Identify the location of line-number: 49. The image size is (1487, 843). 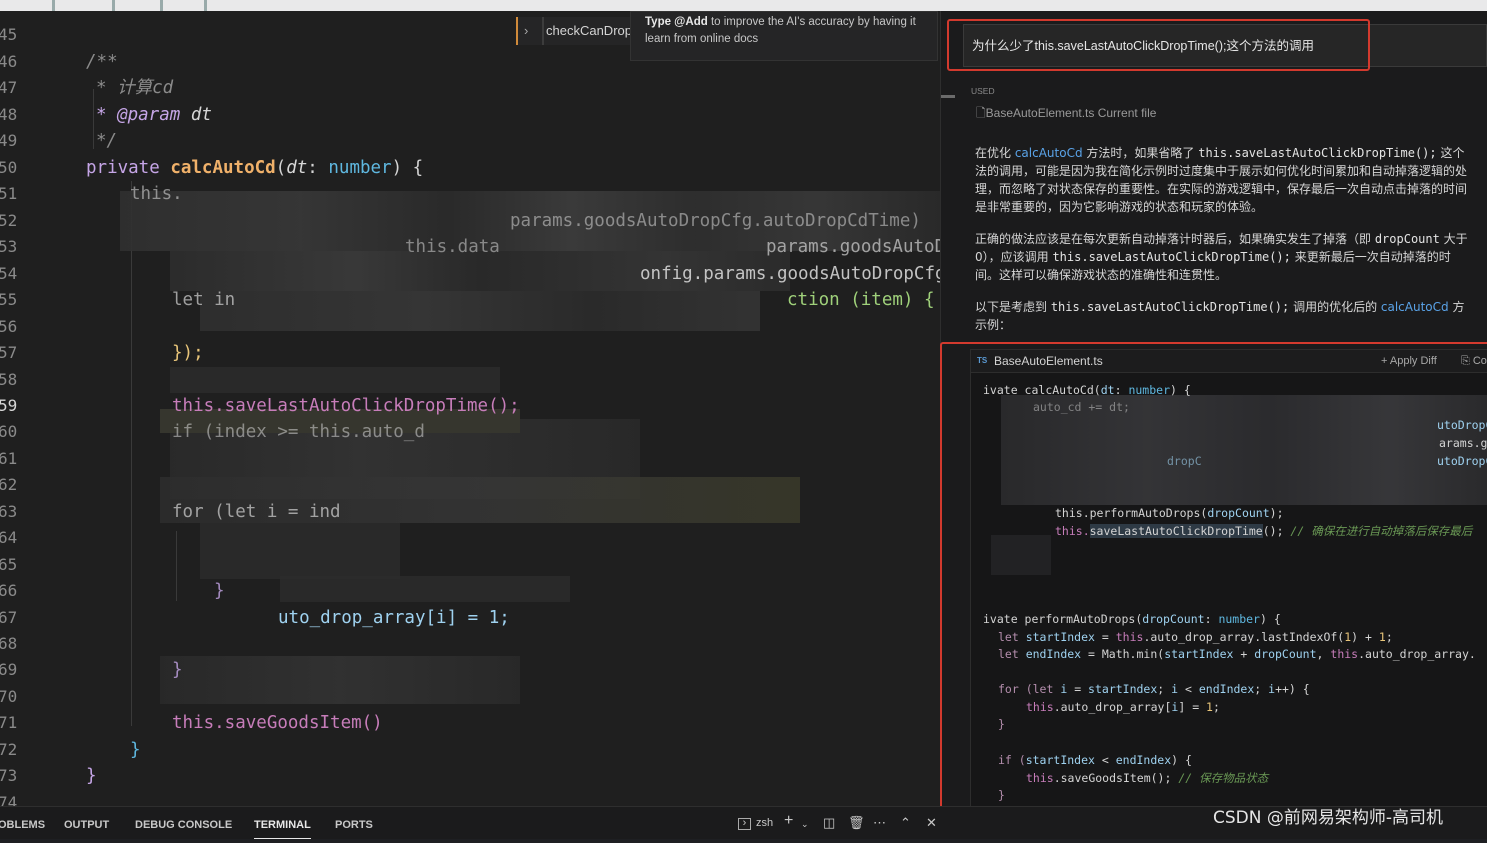
(9, 140).